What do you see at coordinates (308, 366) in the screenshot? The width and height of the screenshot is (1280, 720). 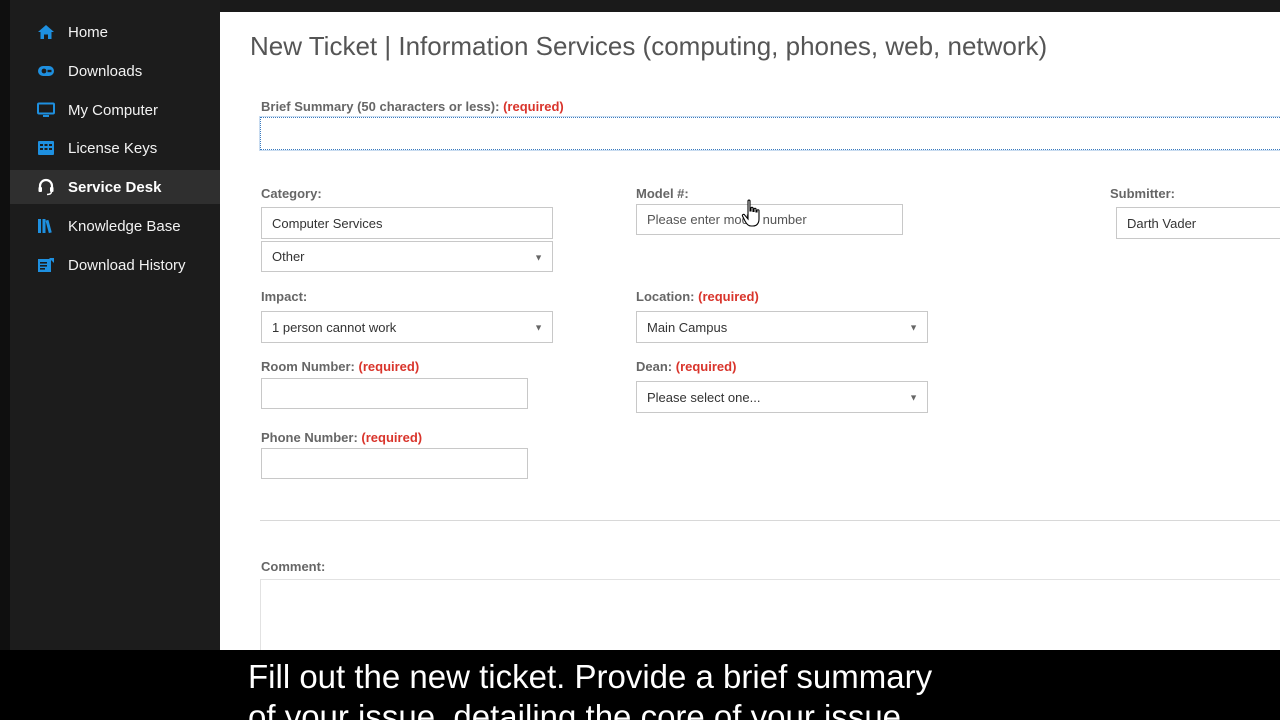 I see `room-label-text: Room Number:` at bounding box center [308, 366].